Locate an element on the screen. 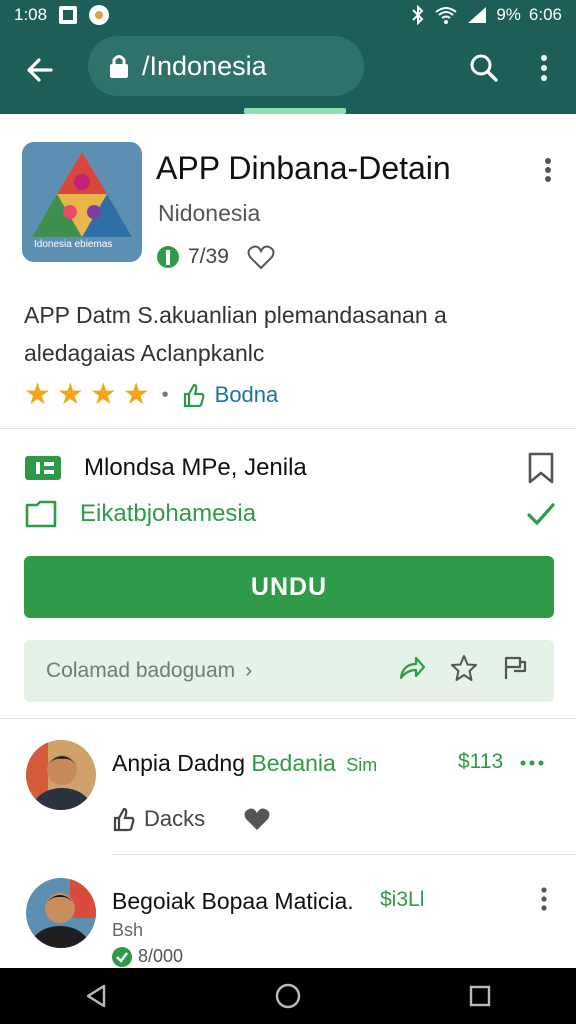 The height and width of the screenshot is (1024, 576). review-name-line: Begoiak Bopaa Maticia. is located at coordinates (233, 901).